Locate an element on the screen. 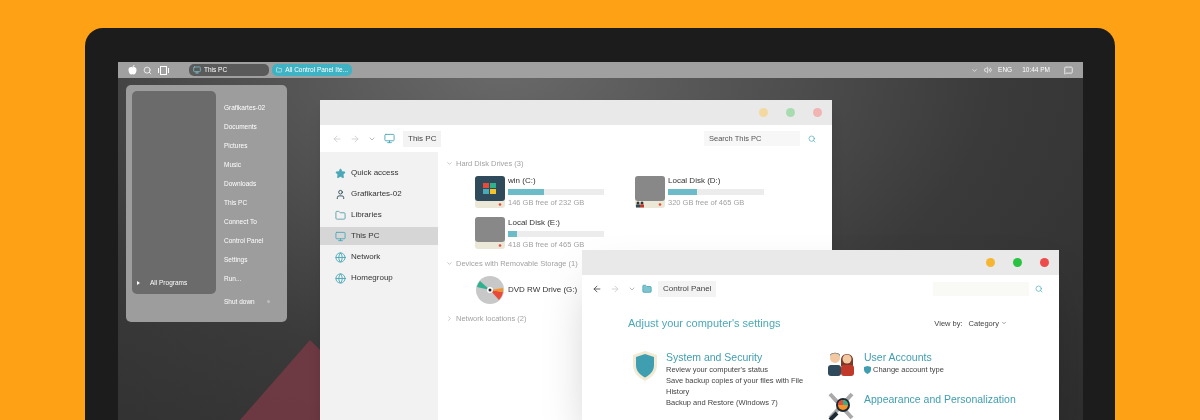  drive-name: Local Disk (E:) is located at coordinates (534, 222).